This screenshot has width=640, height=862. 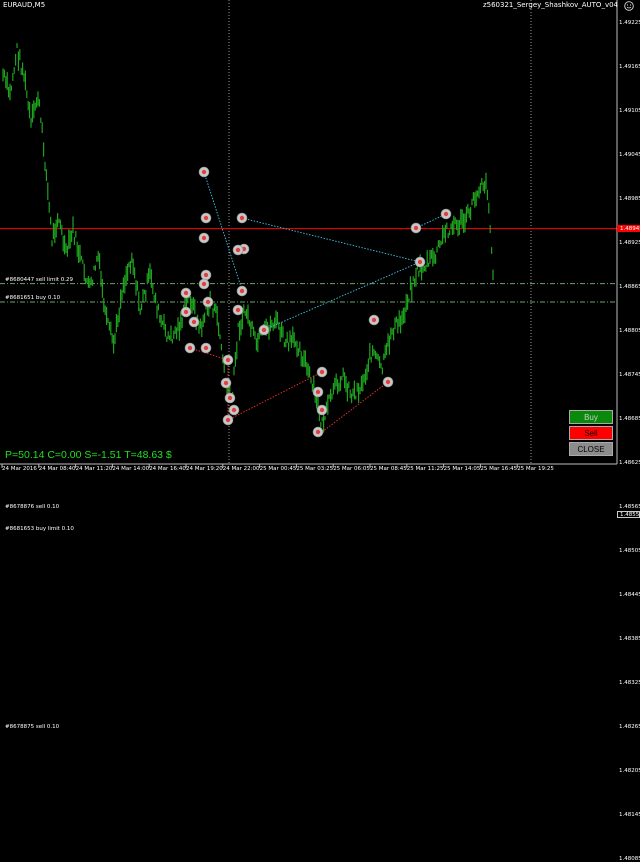 I want to click on time-tick-label: 25 Mar 03:25, so click(x=315, y=469).